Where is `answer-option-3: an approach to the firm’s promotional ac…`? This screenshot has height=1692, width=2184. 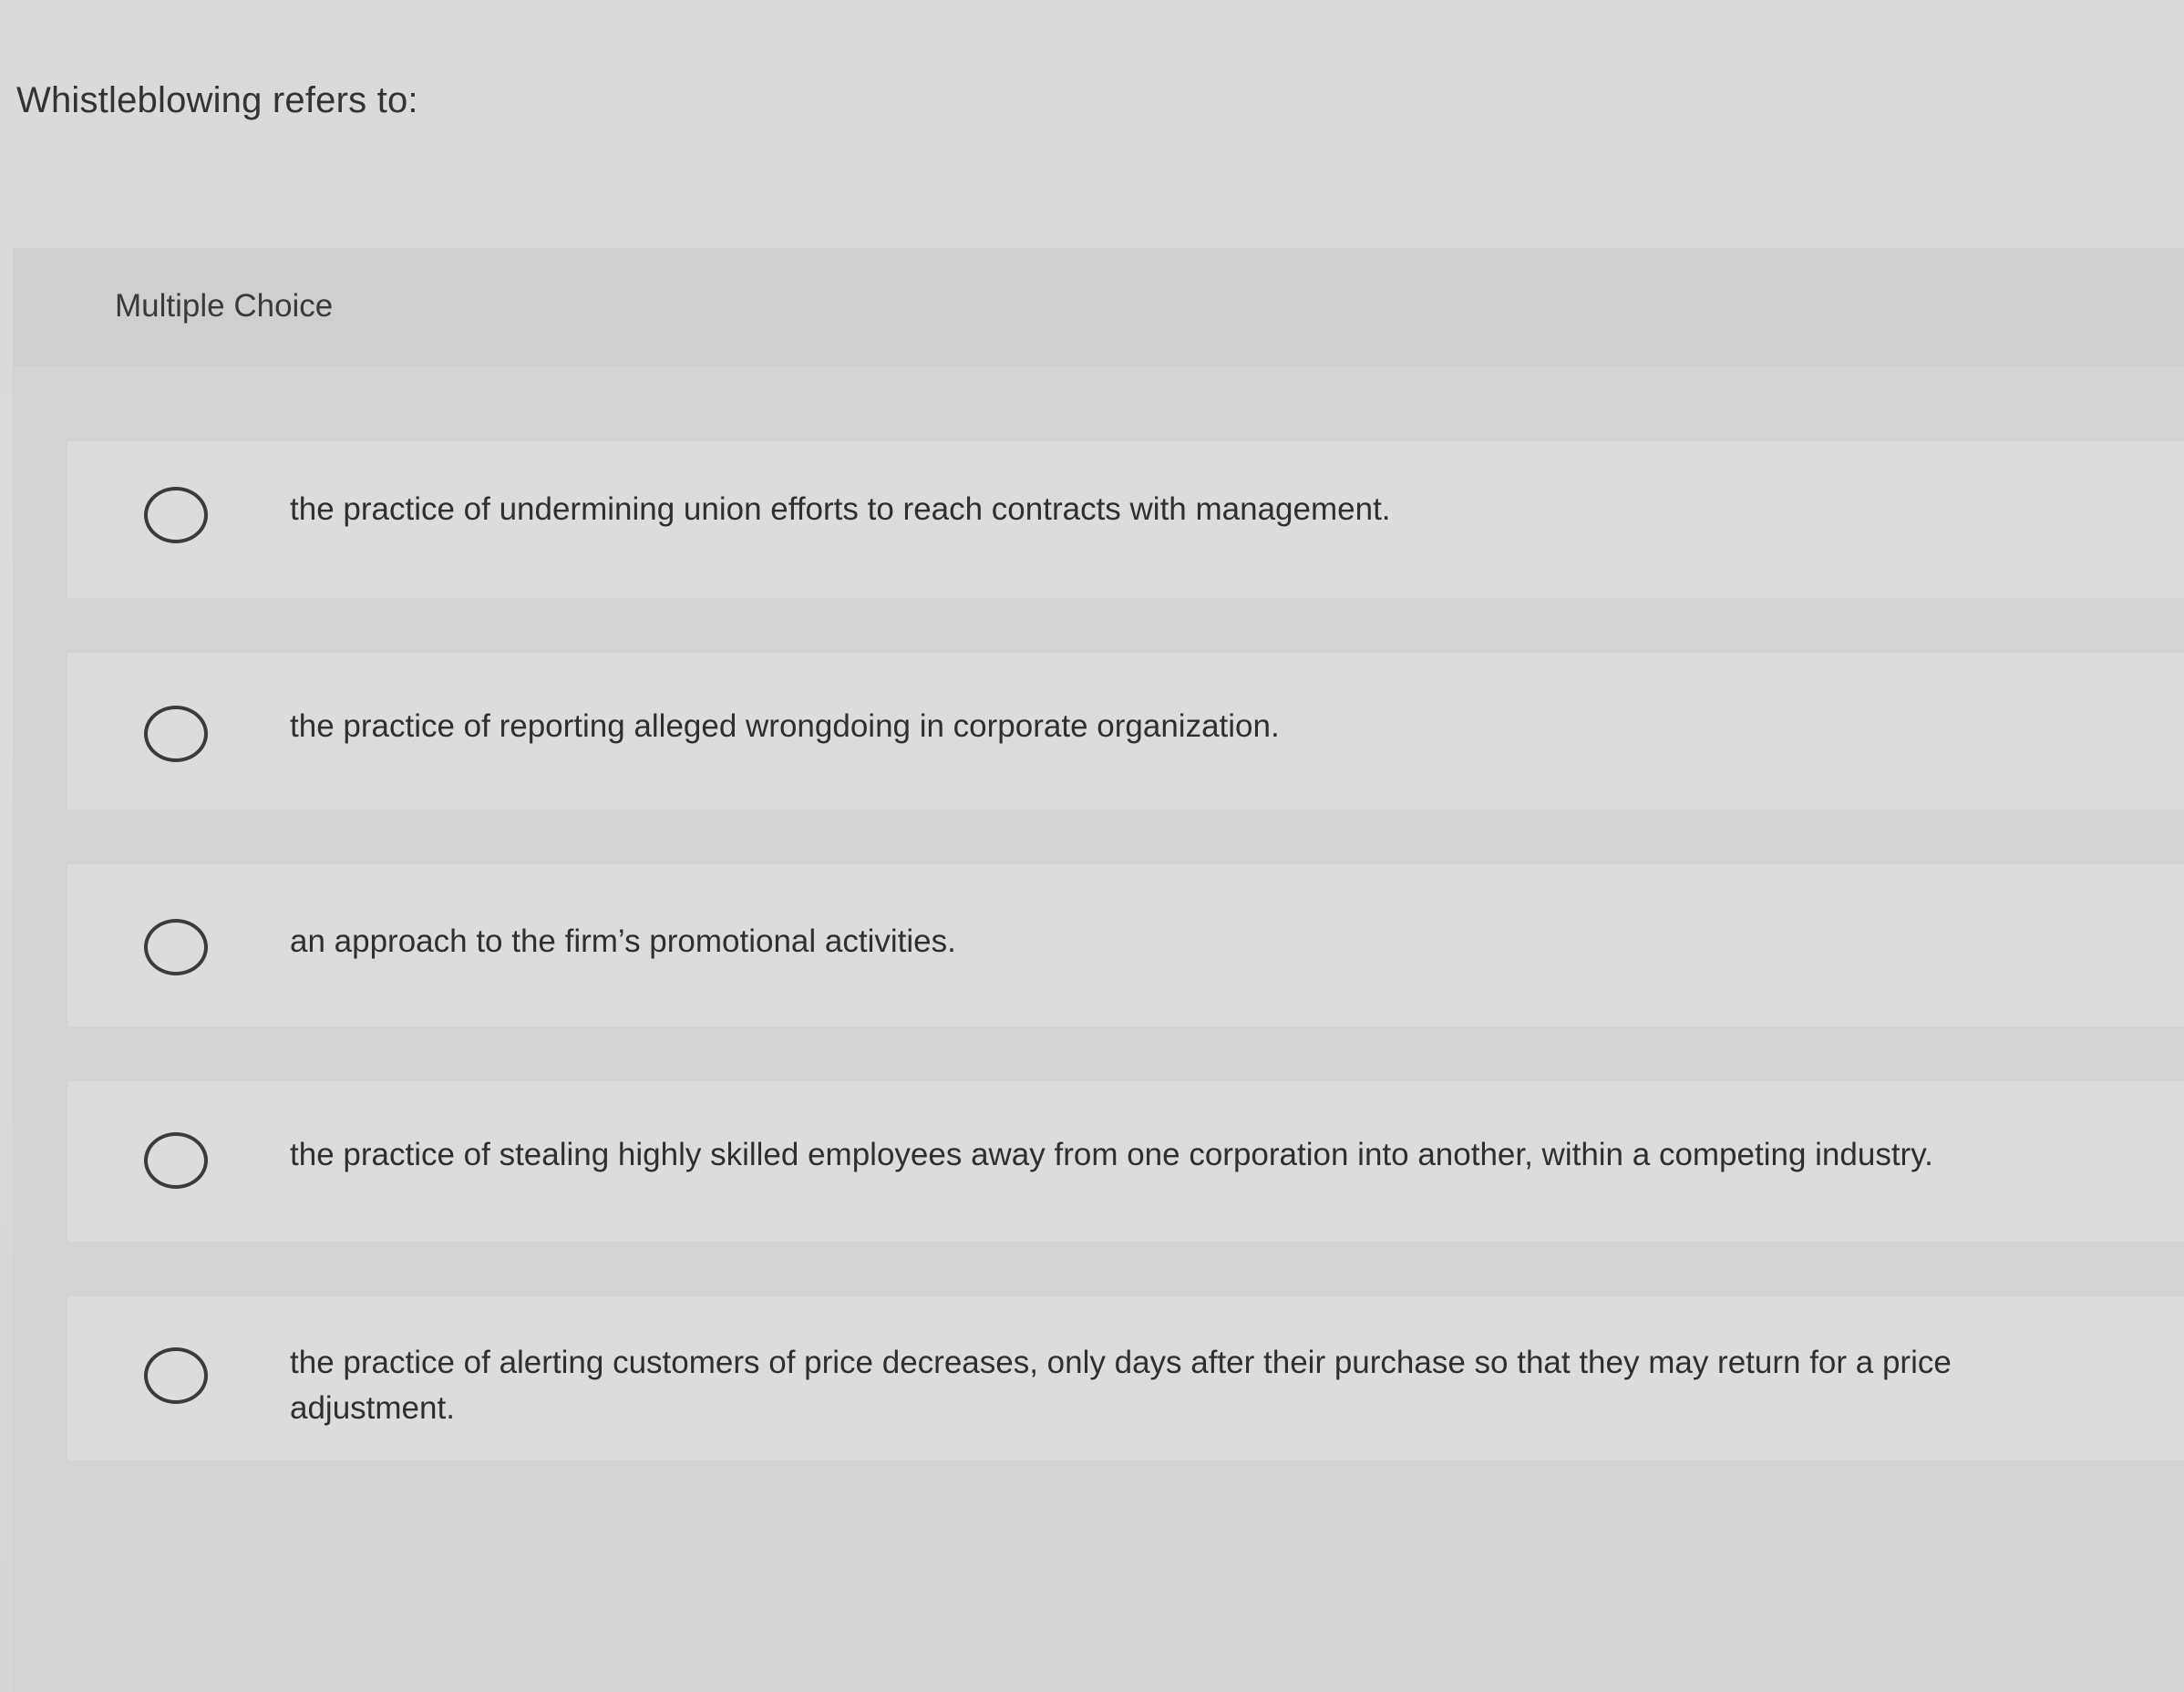
answer-option-3: an approach to the firm’s promotional ac… is located at coordinates (1126, 946).